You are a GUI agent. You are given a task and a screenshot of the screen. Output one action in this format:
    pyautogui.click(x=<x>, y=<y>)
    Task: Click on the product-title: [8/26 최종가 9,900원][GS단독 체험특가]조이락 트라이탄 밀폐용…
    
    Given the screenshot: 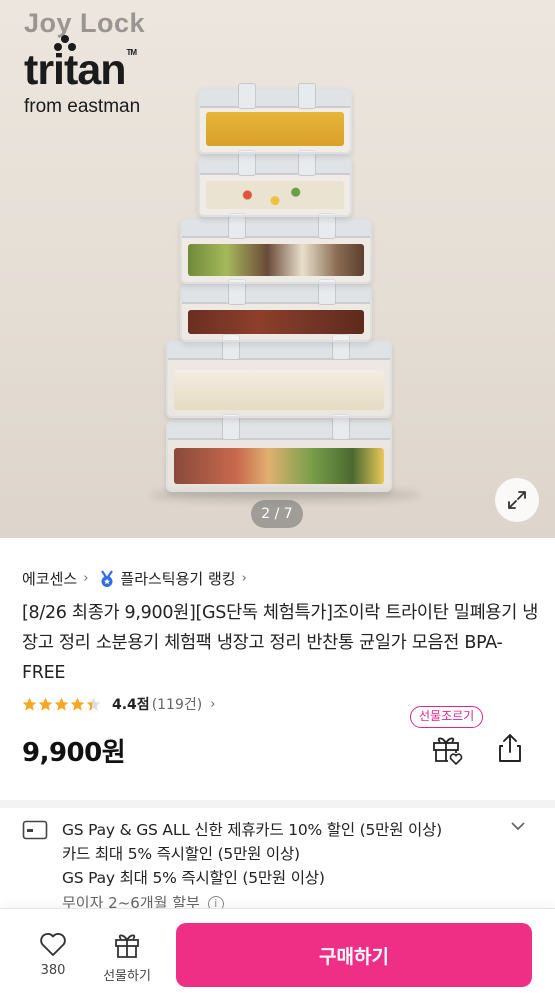 What is the action you would take?
    pyautogui.click(x=280, y=643)
    